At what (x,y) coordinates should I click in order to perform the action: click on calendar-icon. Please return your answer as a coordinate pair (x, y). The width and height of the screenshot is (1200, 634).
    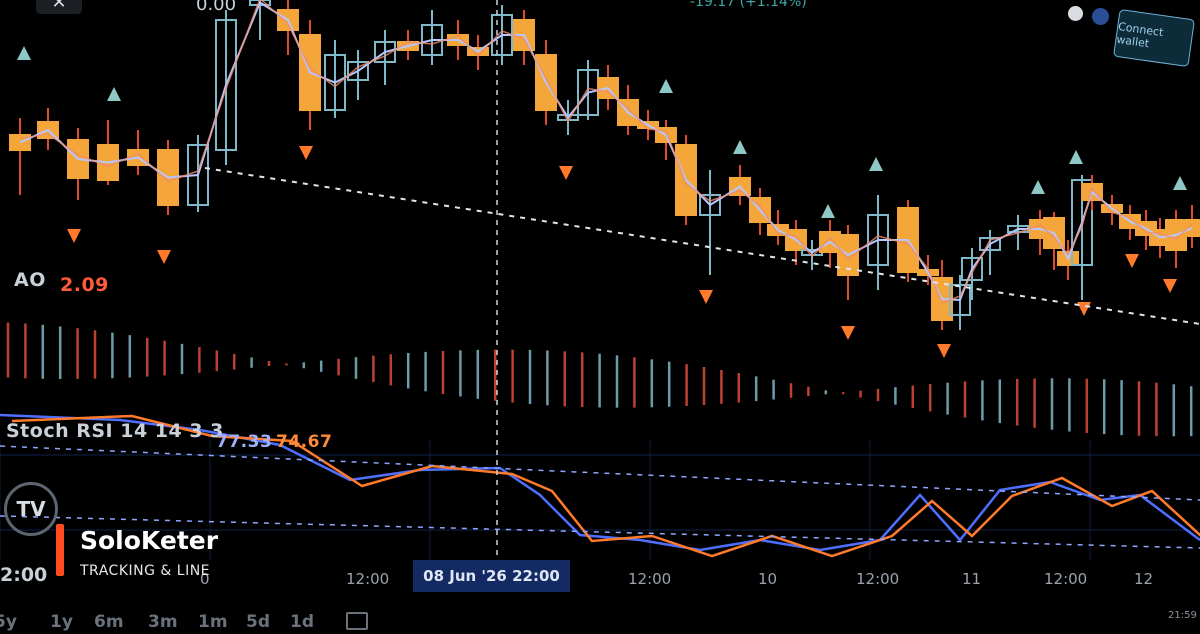
    Looking at the image, I should click on (357, 621).